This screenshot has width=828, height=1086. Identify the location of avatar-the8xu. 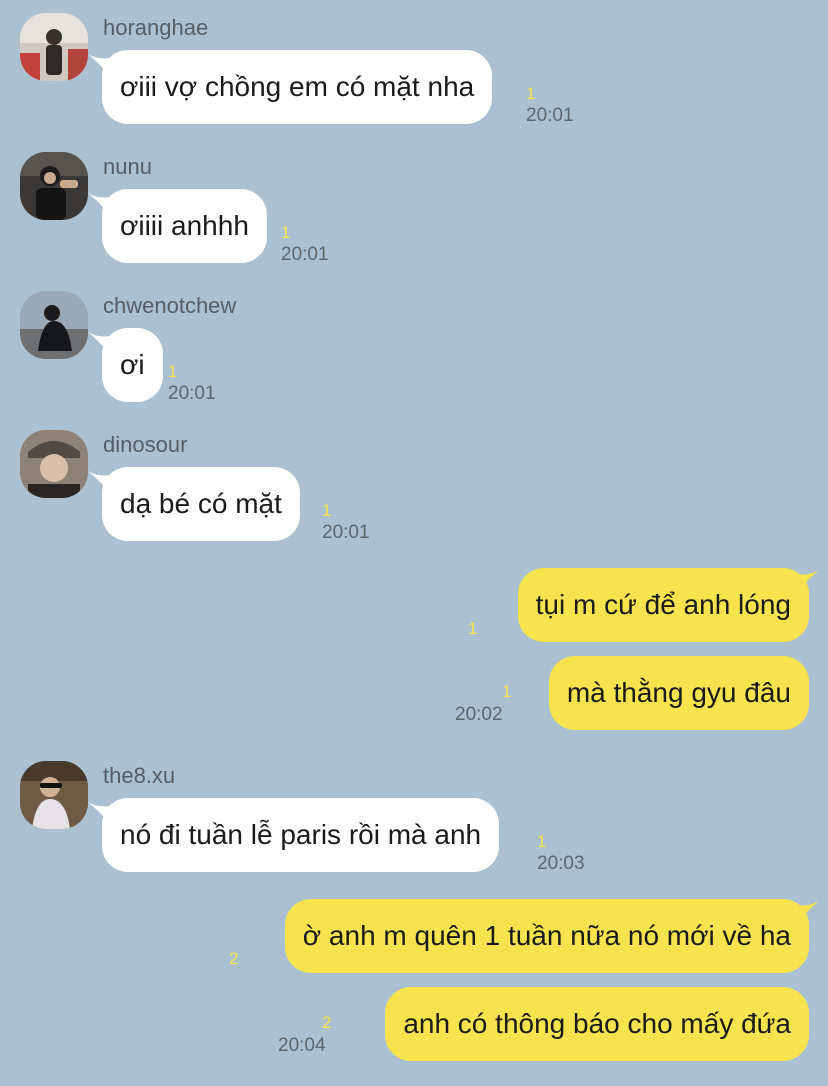
(54, 795).